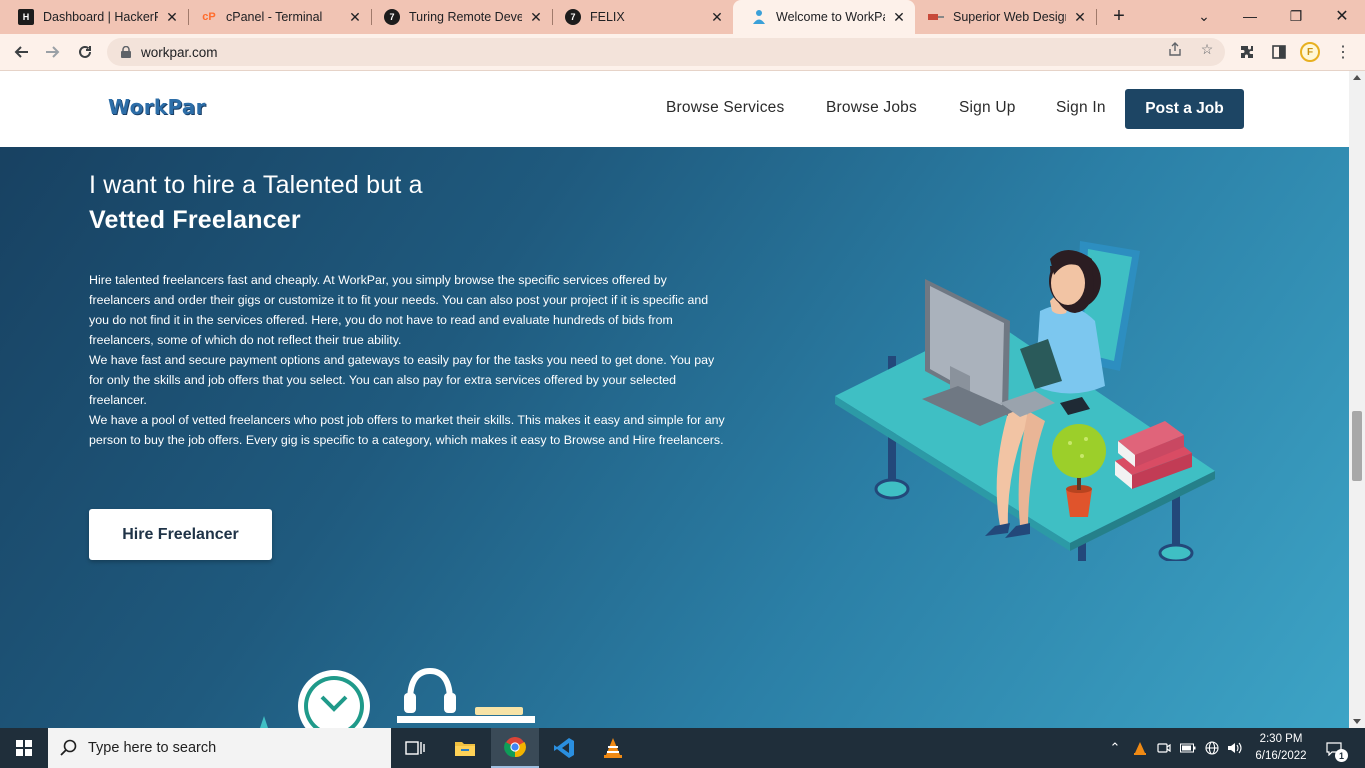  I want to click on task-view-icon, so click(415, 748).